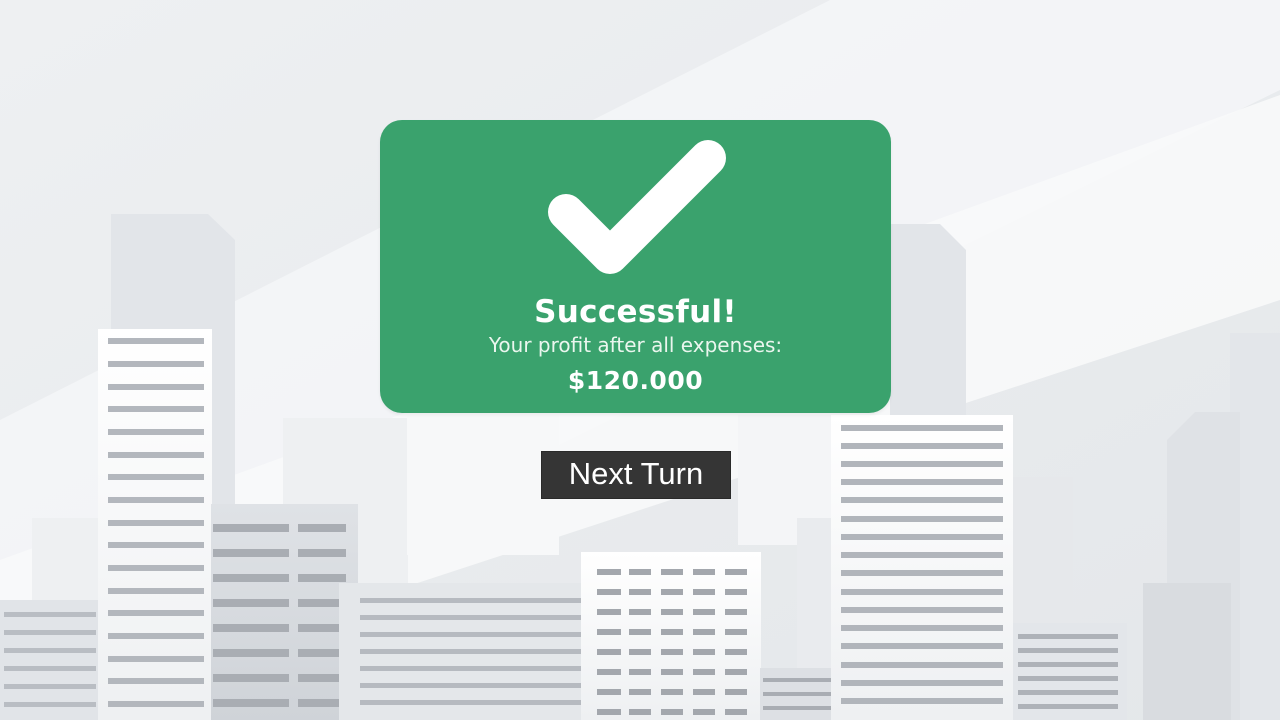  Describe the element at coordinates (635, 380) in the screenshot. I see `profit-amount: $120.000` at that location.